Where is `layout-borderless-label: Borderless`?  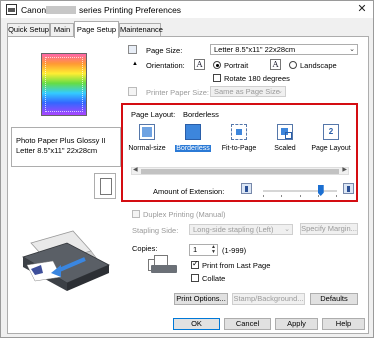 layout-borderless-label: Borderless is located at coordinates (193, 148).